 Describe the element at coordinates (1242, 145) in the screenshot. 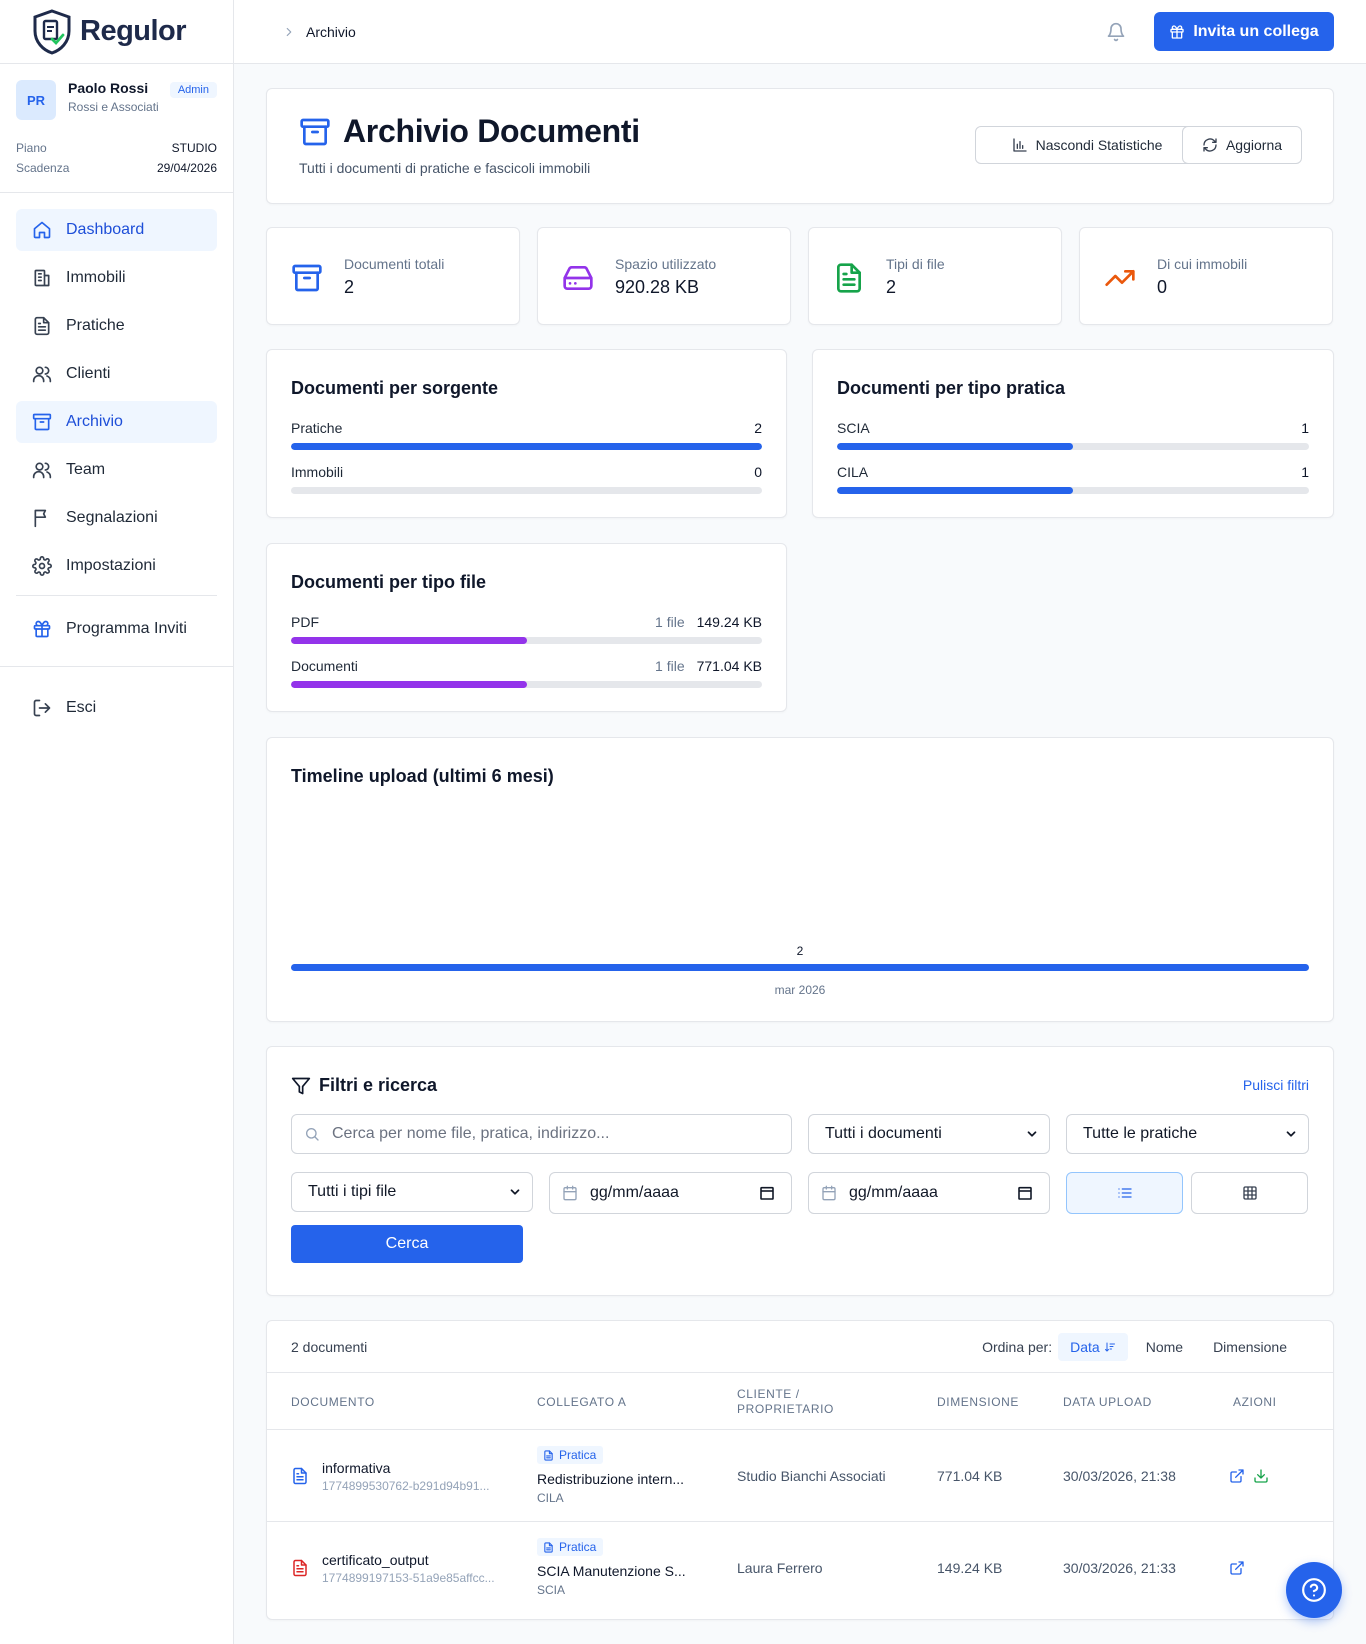

I see `refresh-button: Aggiorna` at that location.